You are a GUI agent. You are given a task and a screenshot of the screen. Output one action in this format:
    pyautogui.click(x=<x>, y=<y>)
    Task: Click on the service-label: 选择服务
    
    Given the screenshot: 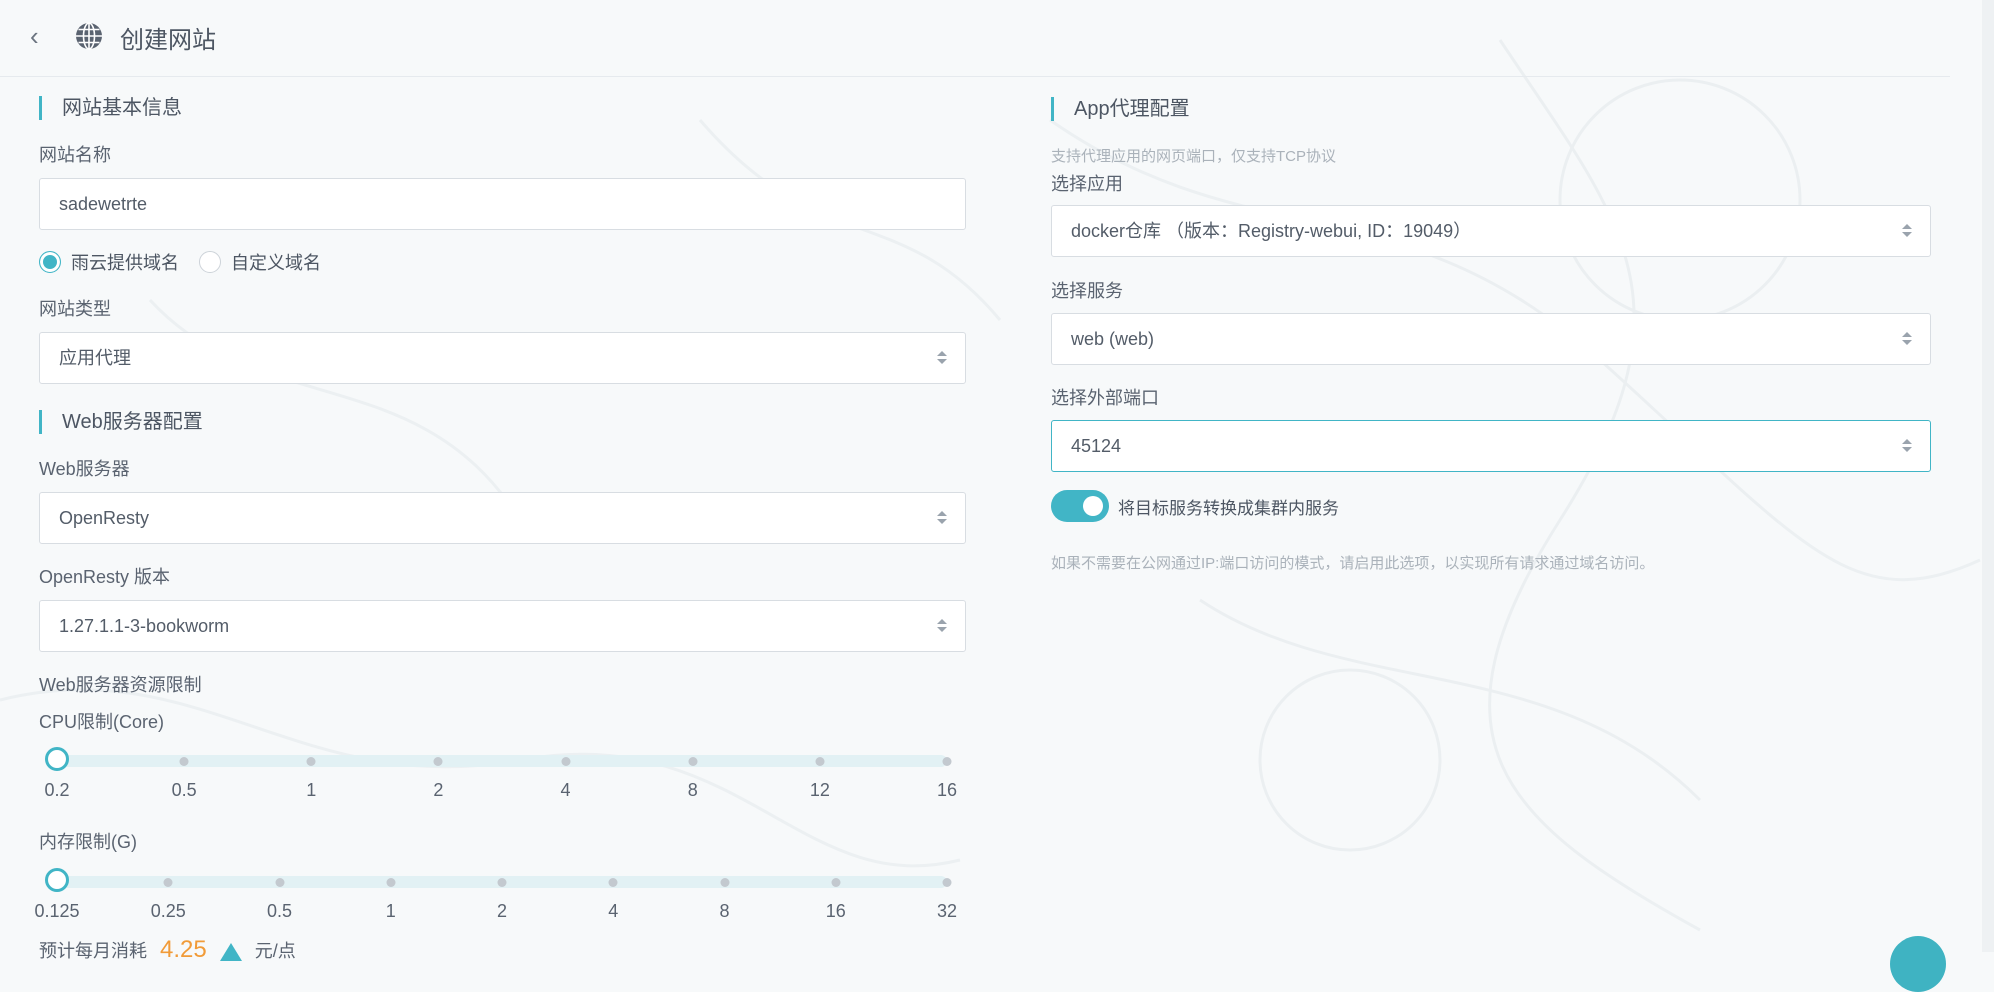 What is the action you would take?
    pyautogui.click(x=1087, y=291)
    